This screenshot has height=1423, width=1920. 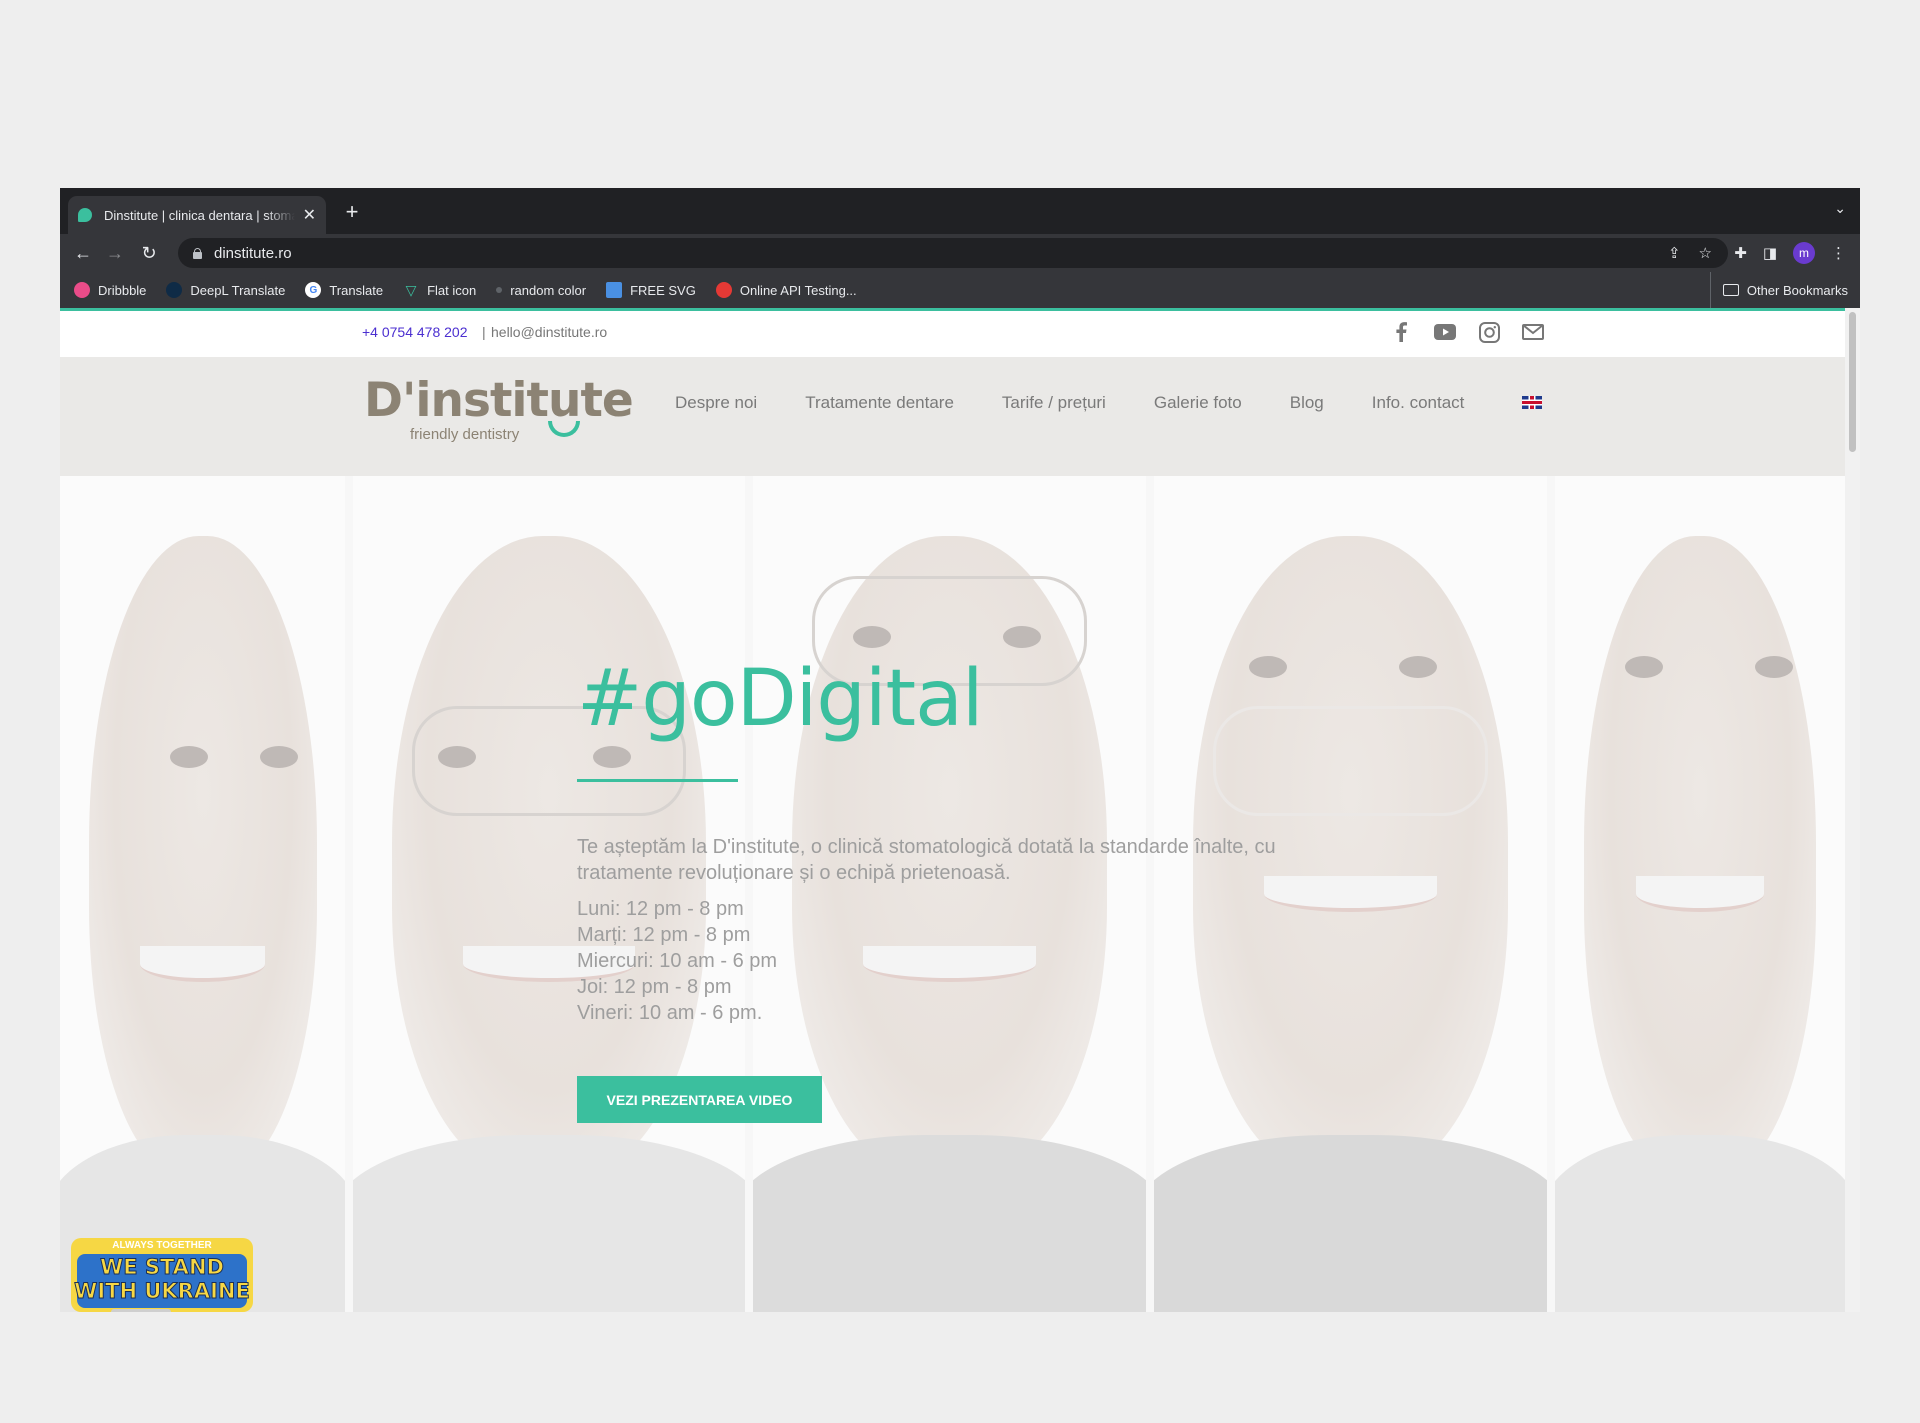 What do you see at coordinates (723, 290) in the screenshot?
I see `api-icon` at bounding box center [723, 290].